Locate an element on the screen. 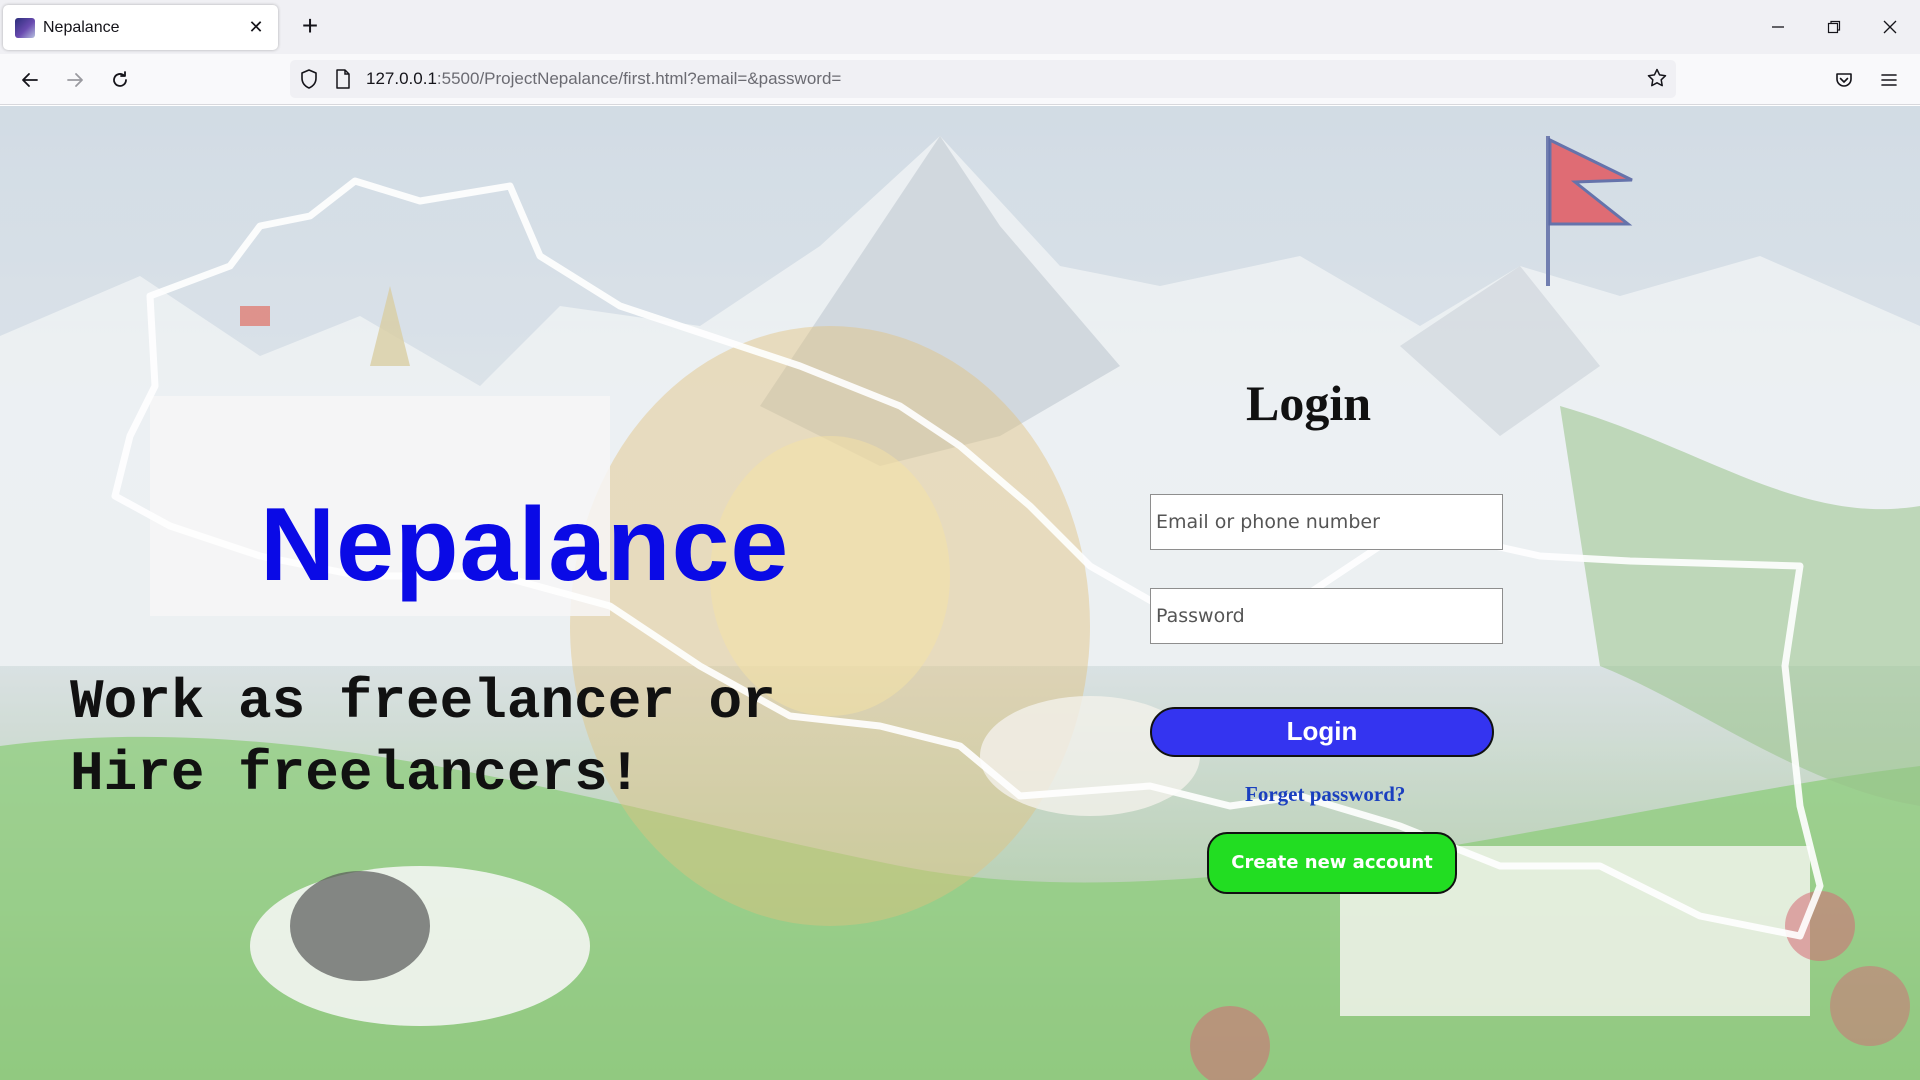 Image resolution: width=1920 pixels, height=1080 pixels. reload-icon is located at coordinates (120, 79).